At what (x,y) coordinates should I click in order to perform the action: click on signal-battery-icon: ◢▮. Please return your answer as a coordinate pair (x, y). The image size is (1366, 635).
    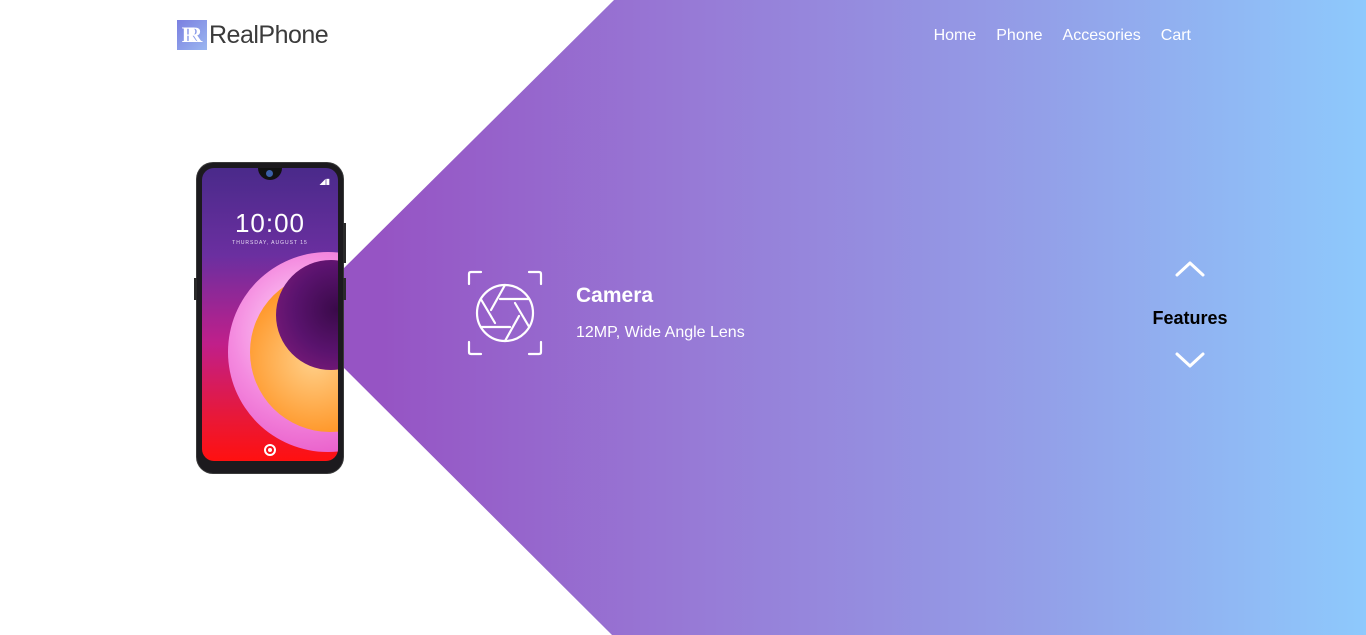
    Looking at the image, I should click on (324, 181).